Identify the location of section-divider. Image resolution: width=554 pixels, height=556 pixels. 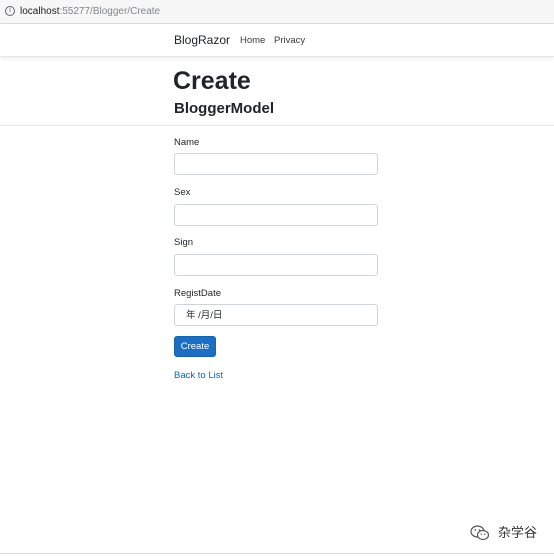
(277, 125).